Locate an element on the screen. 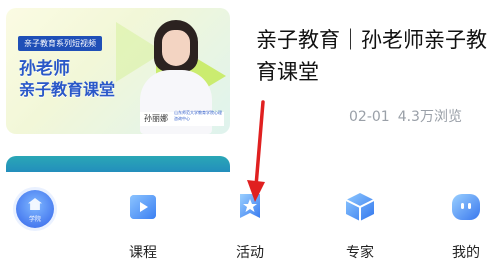 The height and width of the screenshot is (260, 497). course-views: 4.3万浏览 is located at coordinates (429, 117).